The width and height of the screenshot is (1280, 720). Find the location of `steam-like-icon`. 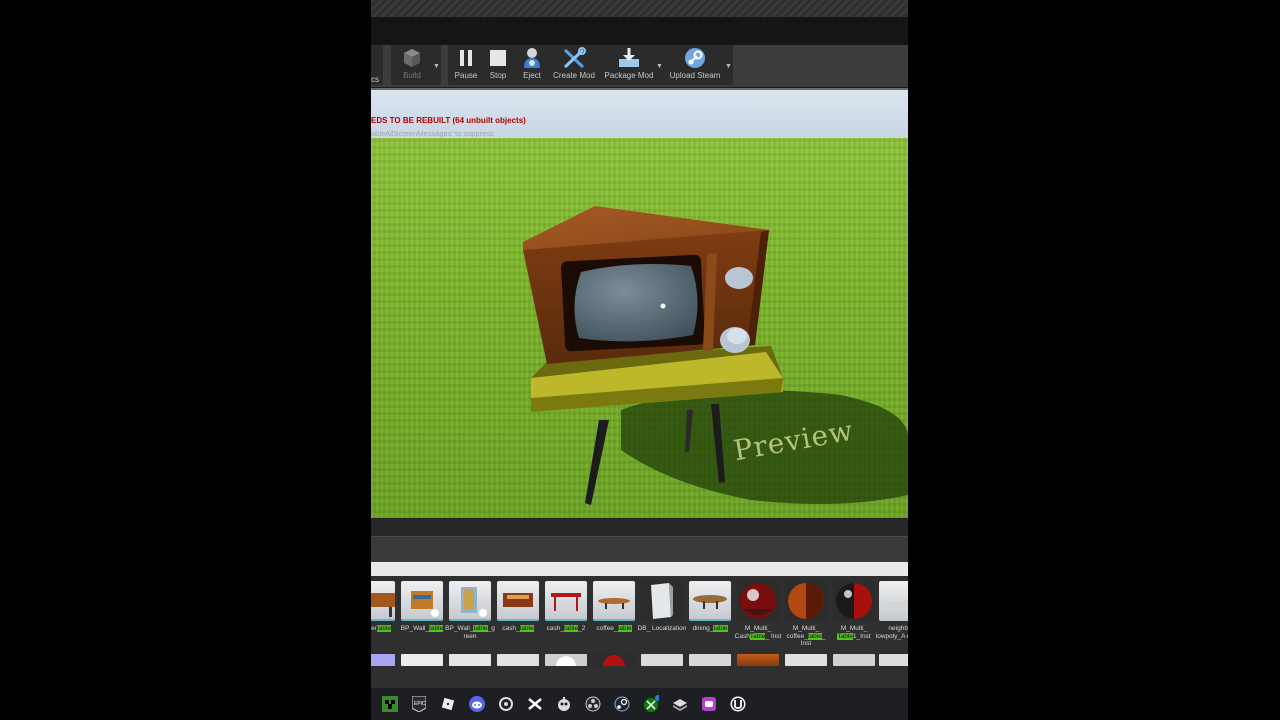

steam-like-icon is located at coordinates (506, 704).